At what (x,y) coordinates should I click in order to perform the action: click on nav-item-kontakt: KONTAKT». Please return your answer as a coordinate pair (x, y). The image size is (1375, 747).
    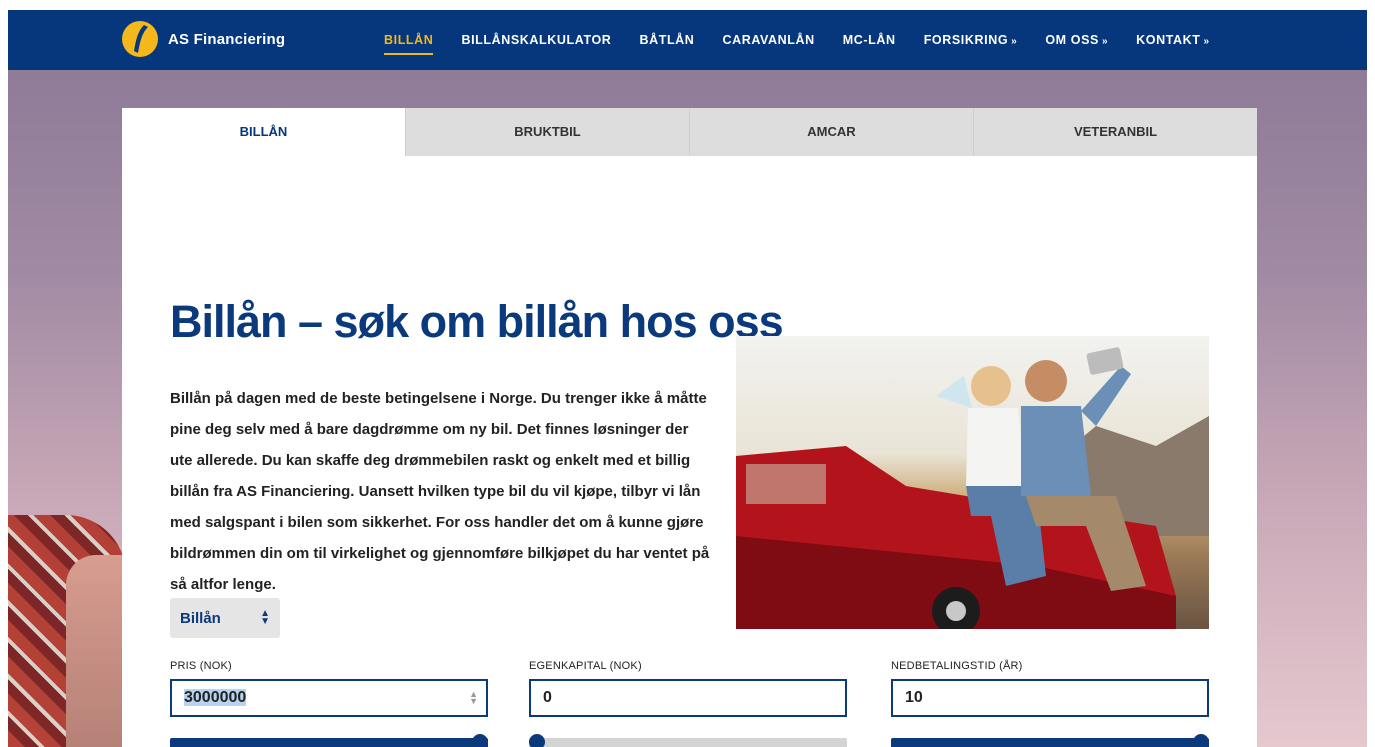
    Looking at the image, I should click on (1173, 40).